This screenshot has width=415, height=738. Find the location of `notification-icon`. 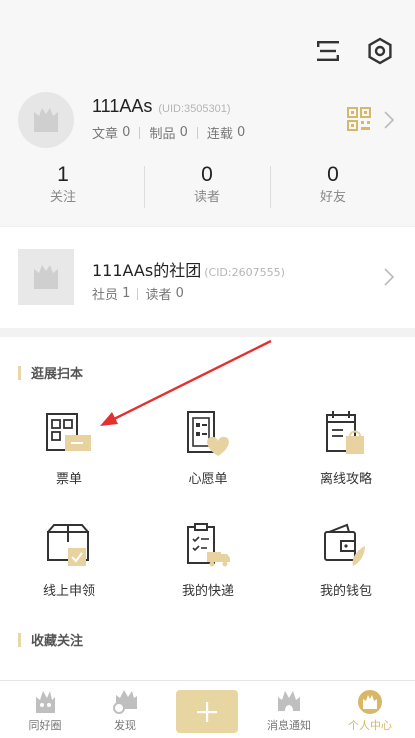

notification-icon is located at coordinates (289, 698).